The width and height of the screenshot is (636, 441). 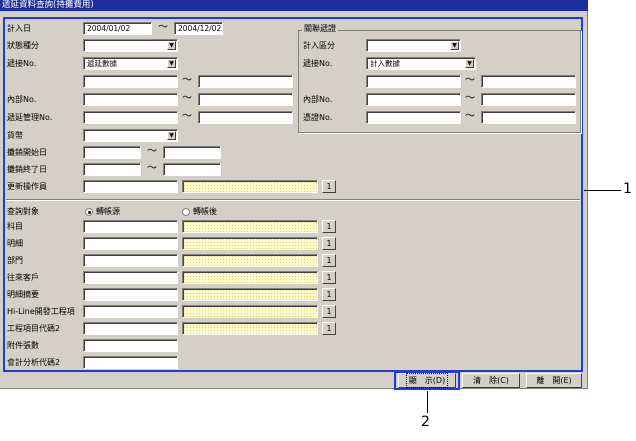 What do you see at coordinates (130, 135) in the screenshot?
I see `currency-select: ▼` at bounding box center [130, 135].